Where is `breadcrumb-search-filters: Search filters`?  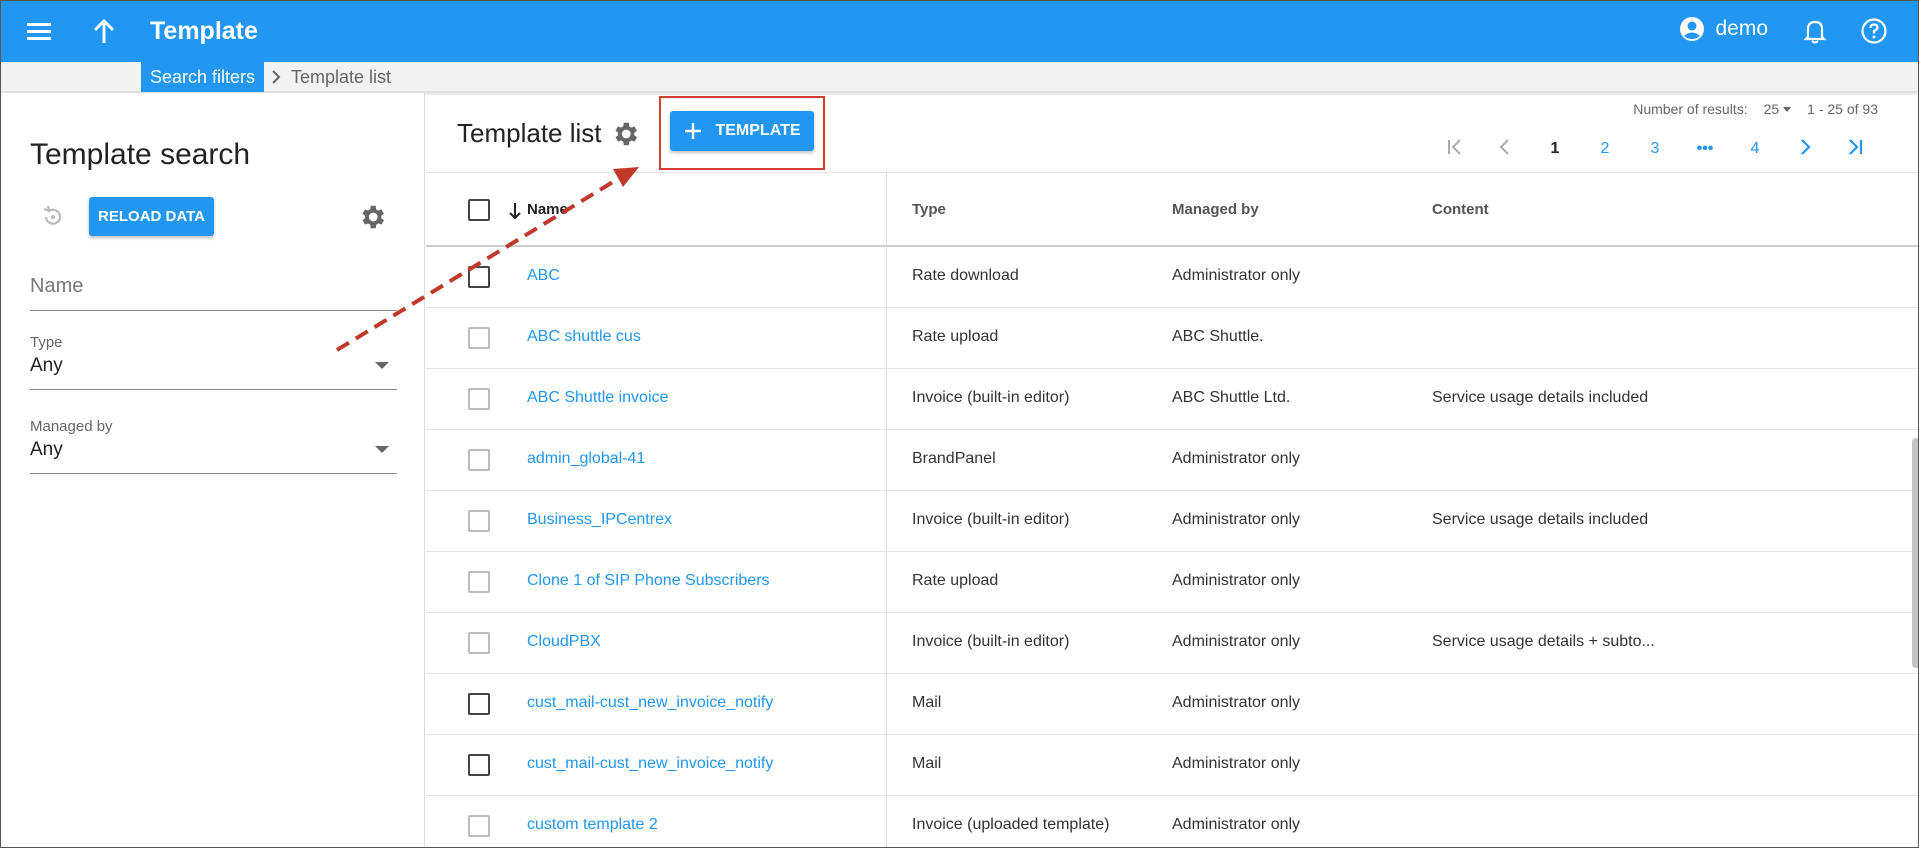
breadcrumb-search-filters: Search filters is located at coordinates (203, 77).